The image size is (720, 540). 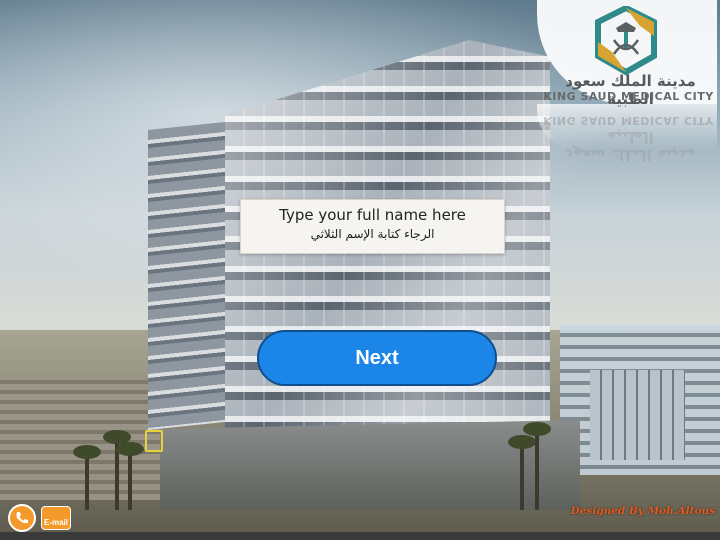 I want to click on phone-button, so click(x=22, y=518).